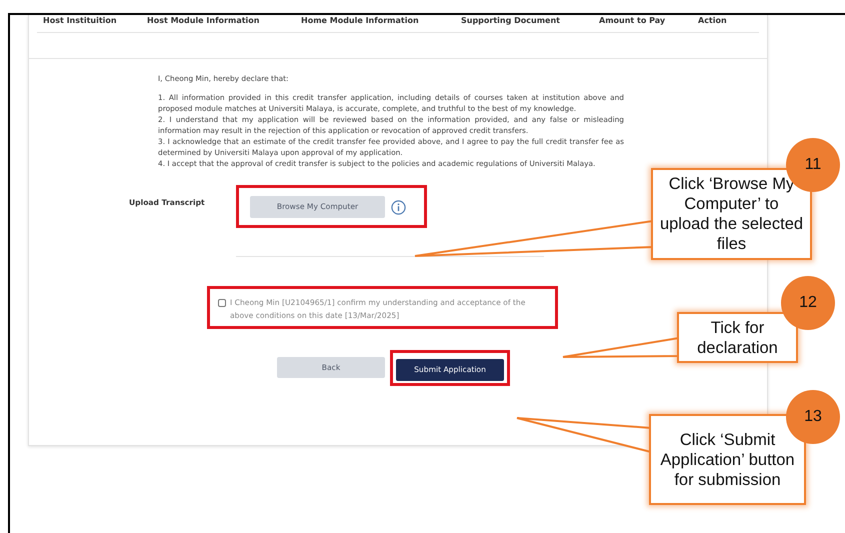 The height and width of the screenshot is (533, 845). What do you see at coordinates (813, 417) in the screenshot?
I see `step-number: 13` at bounding box center [813, 417].